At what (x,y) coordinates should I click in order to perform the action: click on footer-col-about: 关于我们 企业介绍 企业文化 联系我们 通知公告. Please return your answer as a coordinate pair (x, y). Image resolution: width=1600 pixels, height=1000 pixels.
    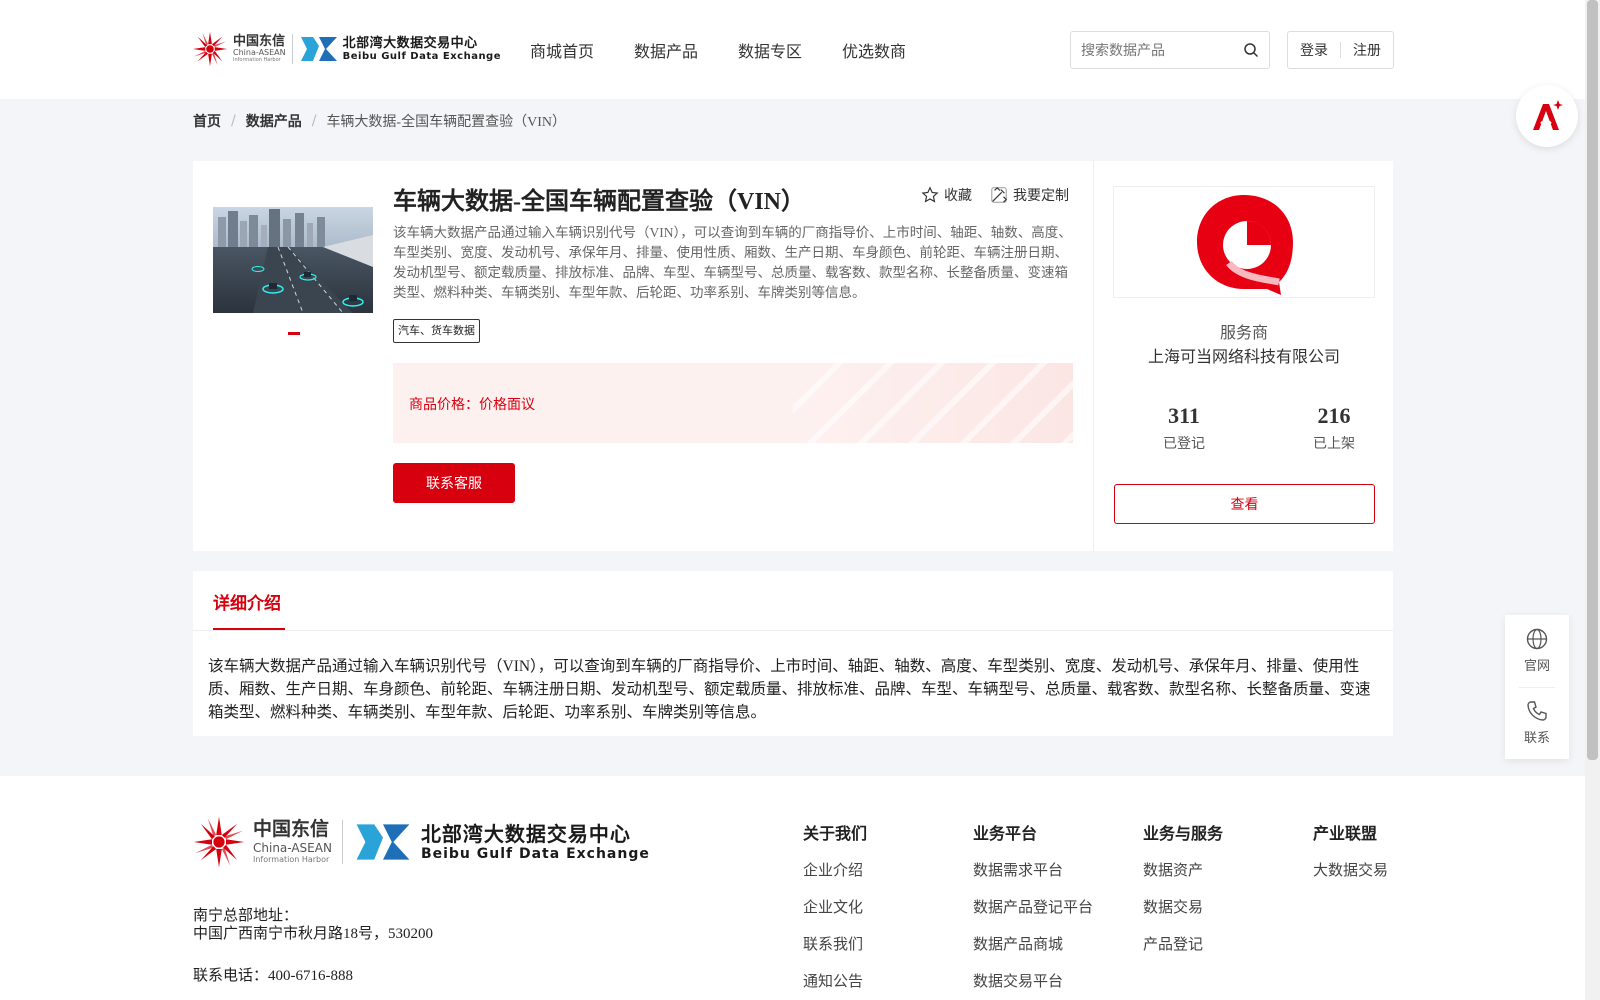
    Looking at the image, I should click on (835, 910).